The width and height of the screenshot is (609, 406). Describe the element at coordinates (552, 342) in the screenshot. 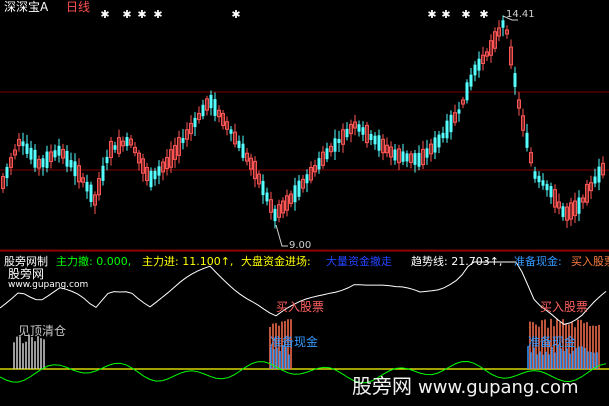

I see `cash-signal-2: 准备现金` at that location.